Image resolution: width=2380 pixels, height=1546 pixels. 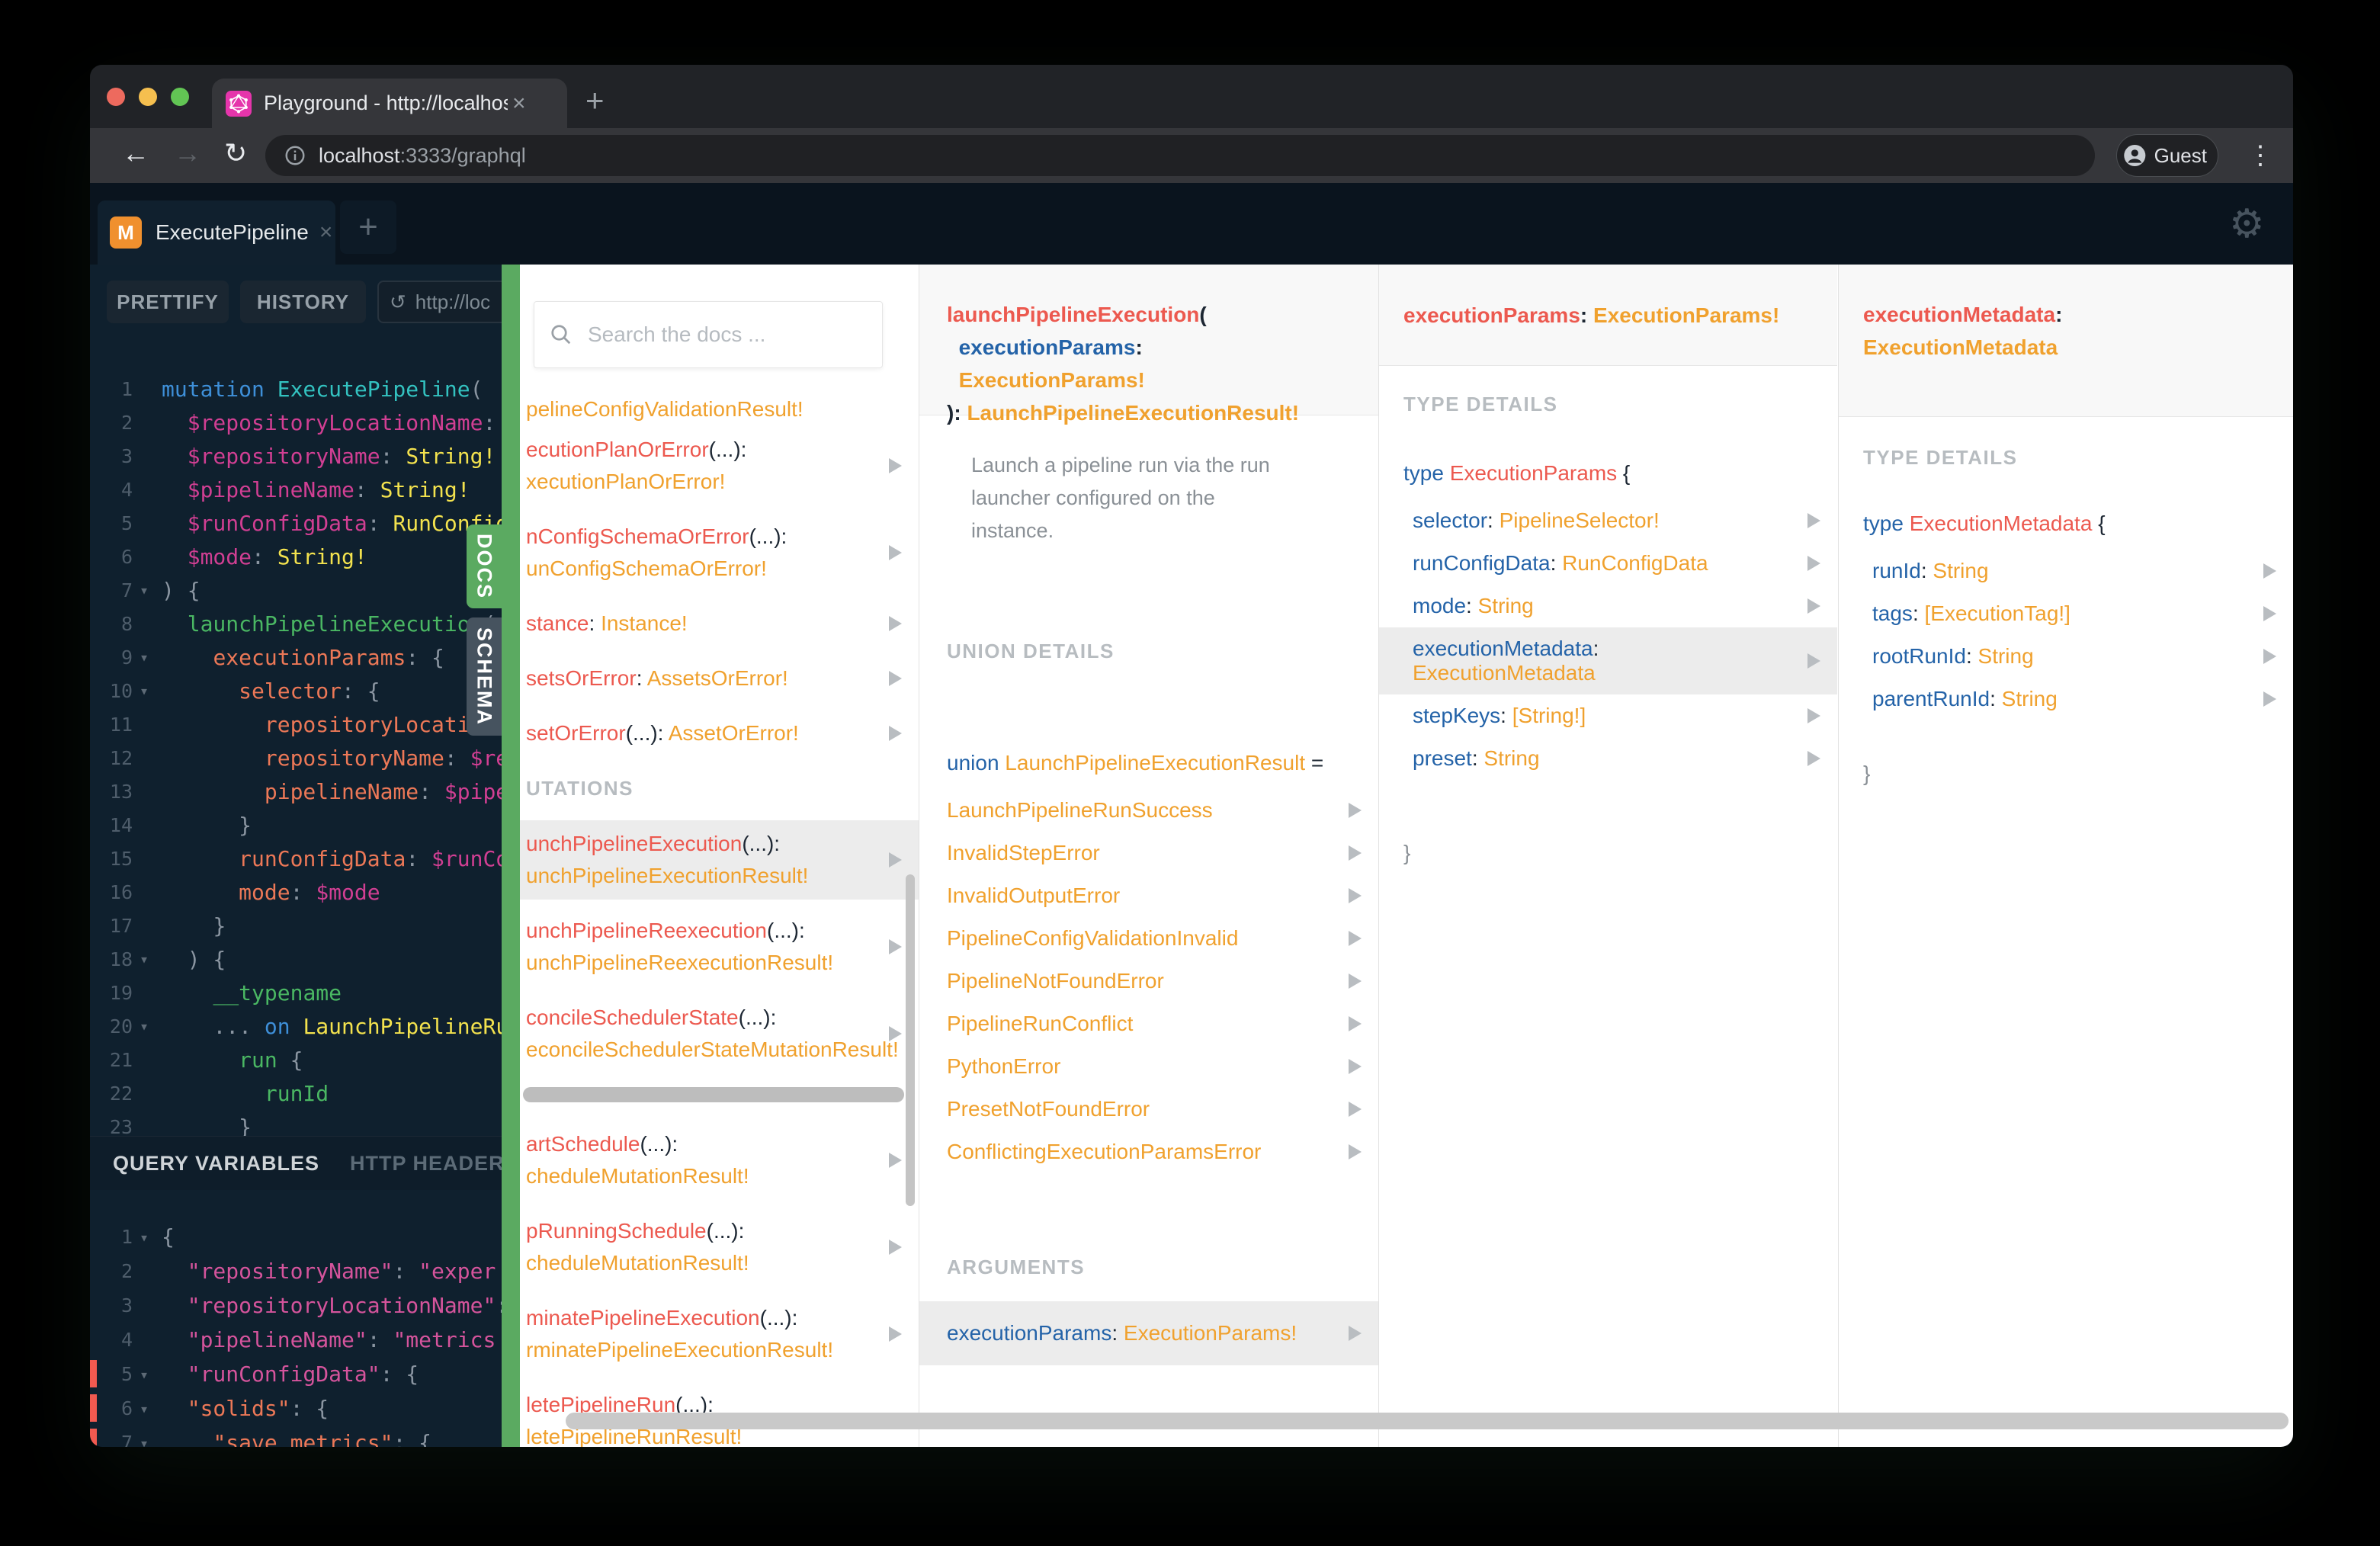 I want to click on history-reload-icon: ↺, so click(x=398, y=301).